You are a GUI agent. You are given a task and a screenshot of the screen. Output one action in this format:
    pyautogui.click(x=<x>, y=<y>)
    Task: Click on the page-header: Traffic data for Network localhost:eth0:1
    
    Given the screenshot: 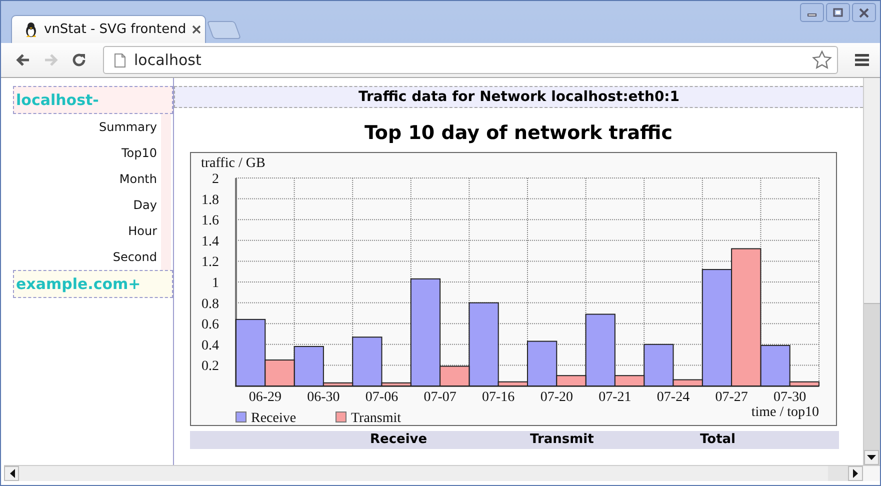 What is the action you would take?
    pyautogui.click(x=518, y=97)
    